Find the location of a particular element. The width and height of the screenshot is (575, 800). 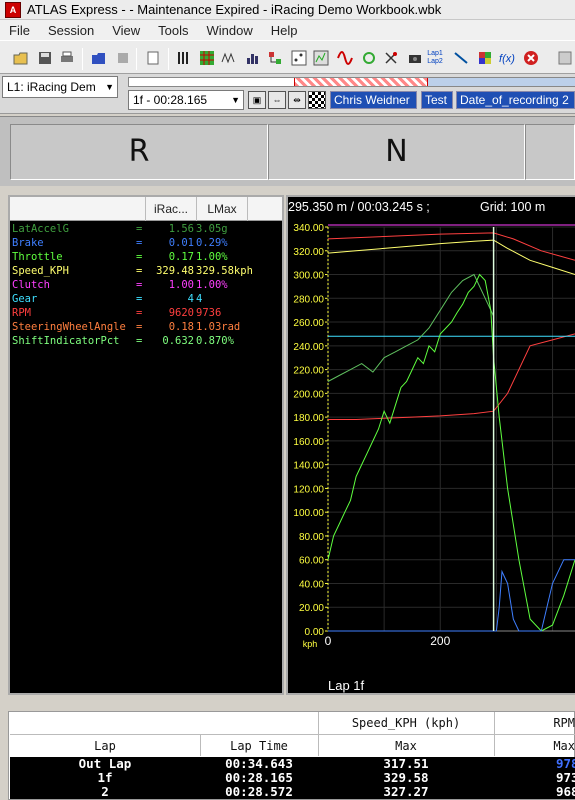

value-row-name: Gear is located at coordinates (25, 299).